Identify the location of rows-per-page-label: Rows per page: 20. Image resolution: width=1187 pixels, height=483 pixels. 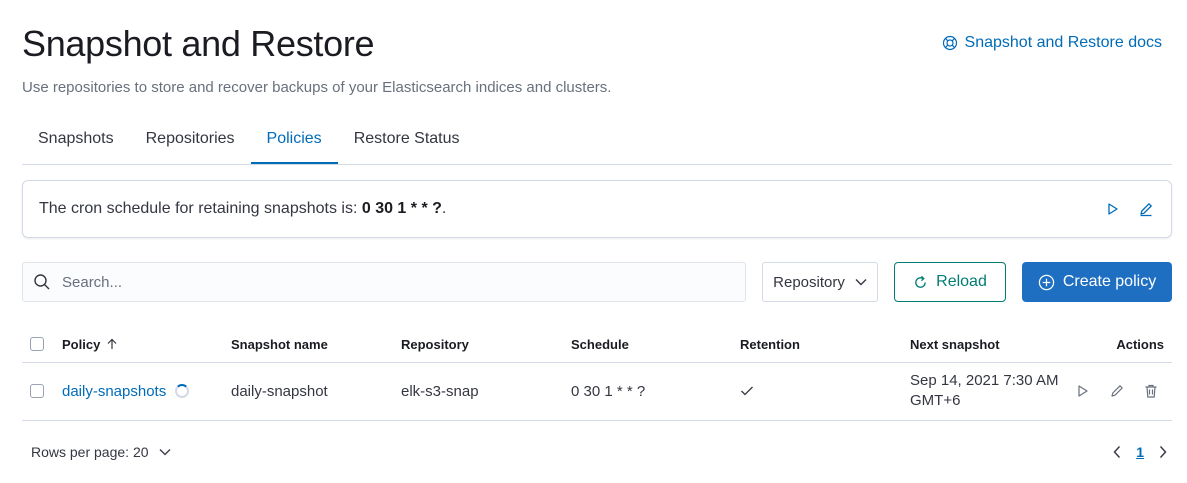
(90, 452).